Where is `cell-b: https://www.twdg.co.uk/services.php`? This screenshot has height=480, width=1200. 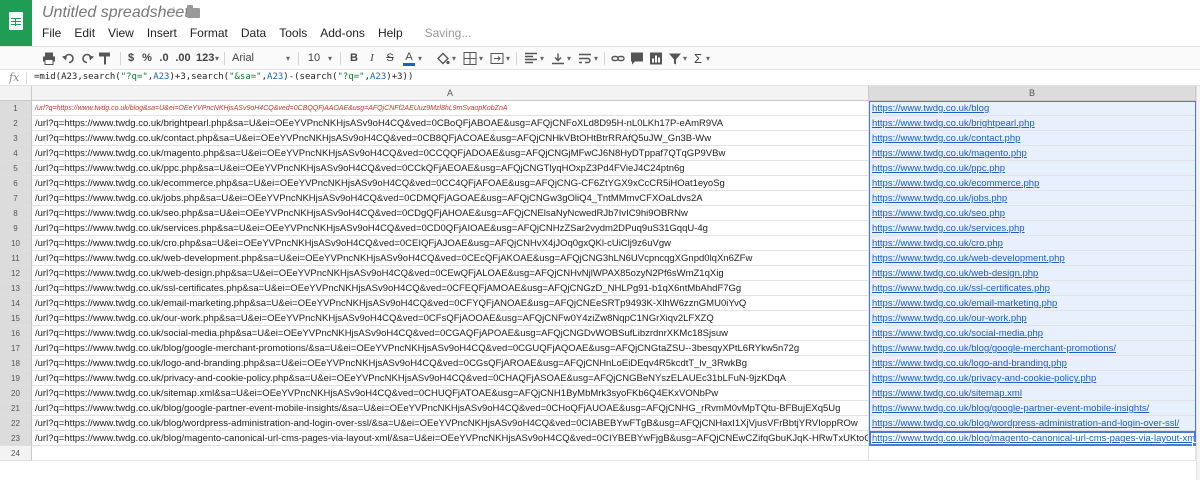 cell-b: https://www.twdg.co.uk/services.php is located at coordinates (1032, 228).